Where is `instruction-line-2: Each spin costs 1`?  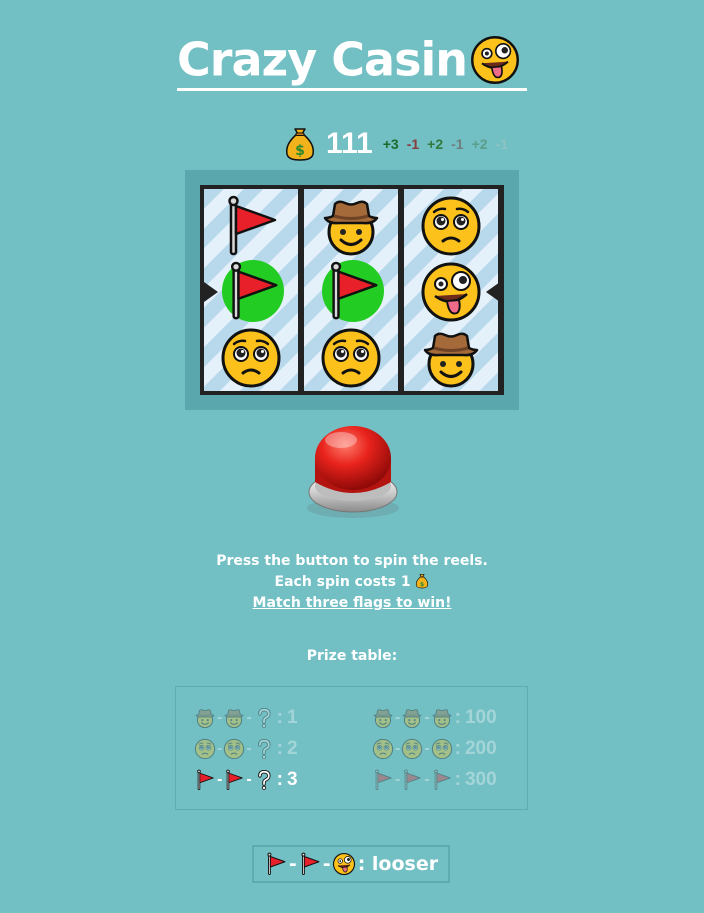 instruction-line-2: Each spin costs 1 is located at coordinates (352, 582).